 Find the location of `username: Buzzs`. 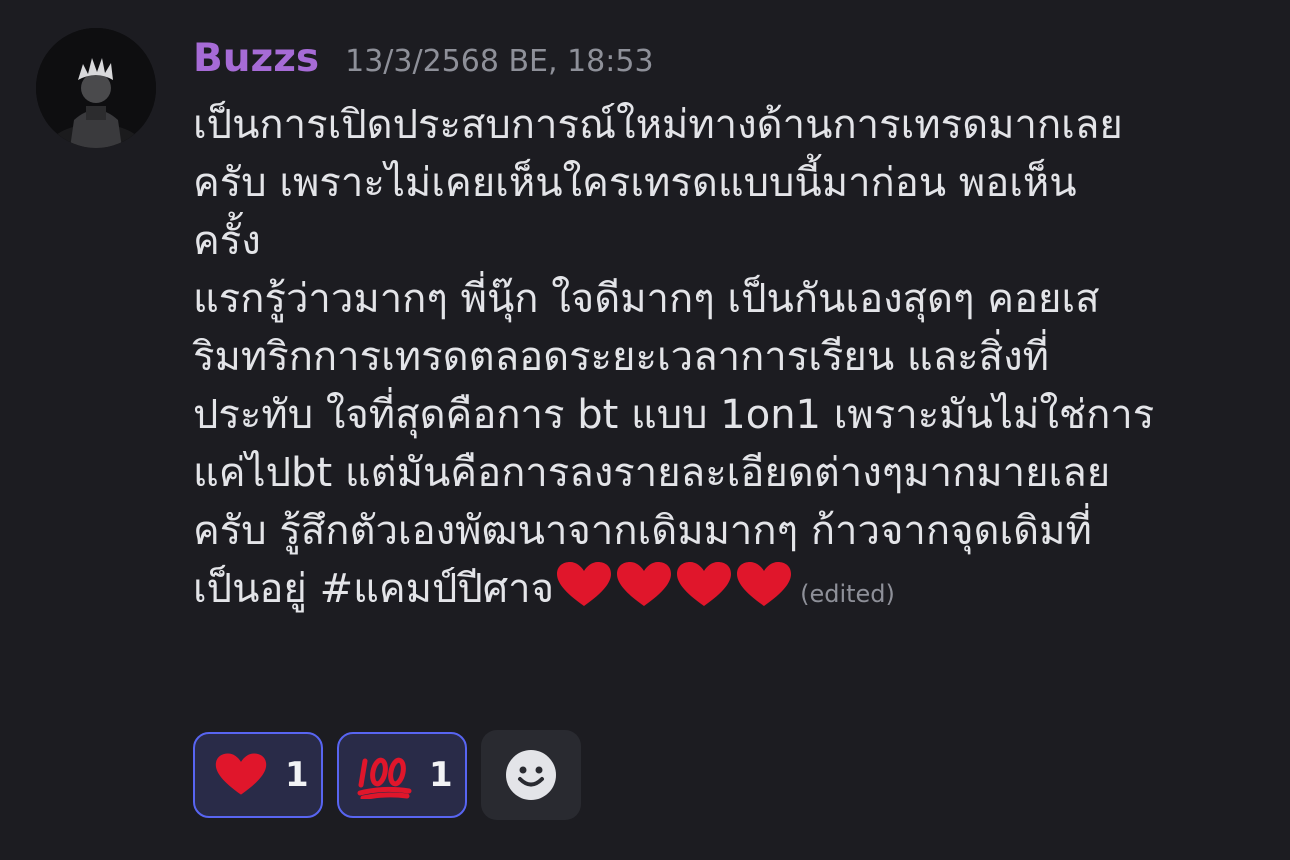

username: Buzzs is located at coordinates (256, 58).